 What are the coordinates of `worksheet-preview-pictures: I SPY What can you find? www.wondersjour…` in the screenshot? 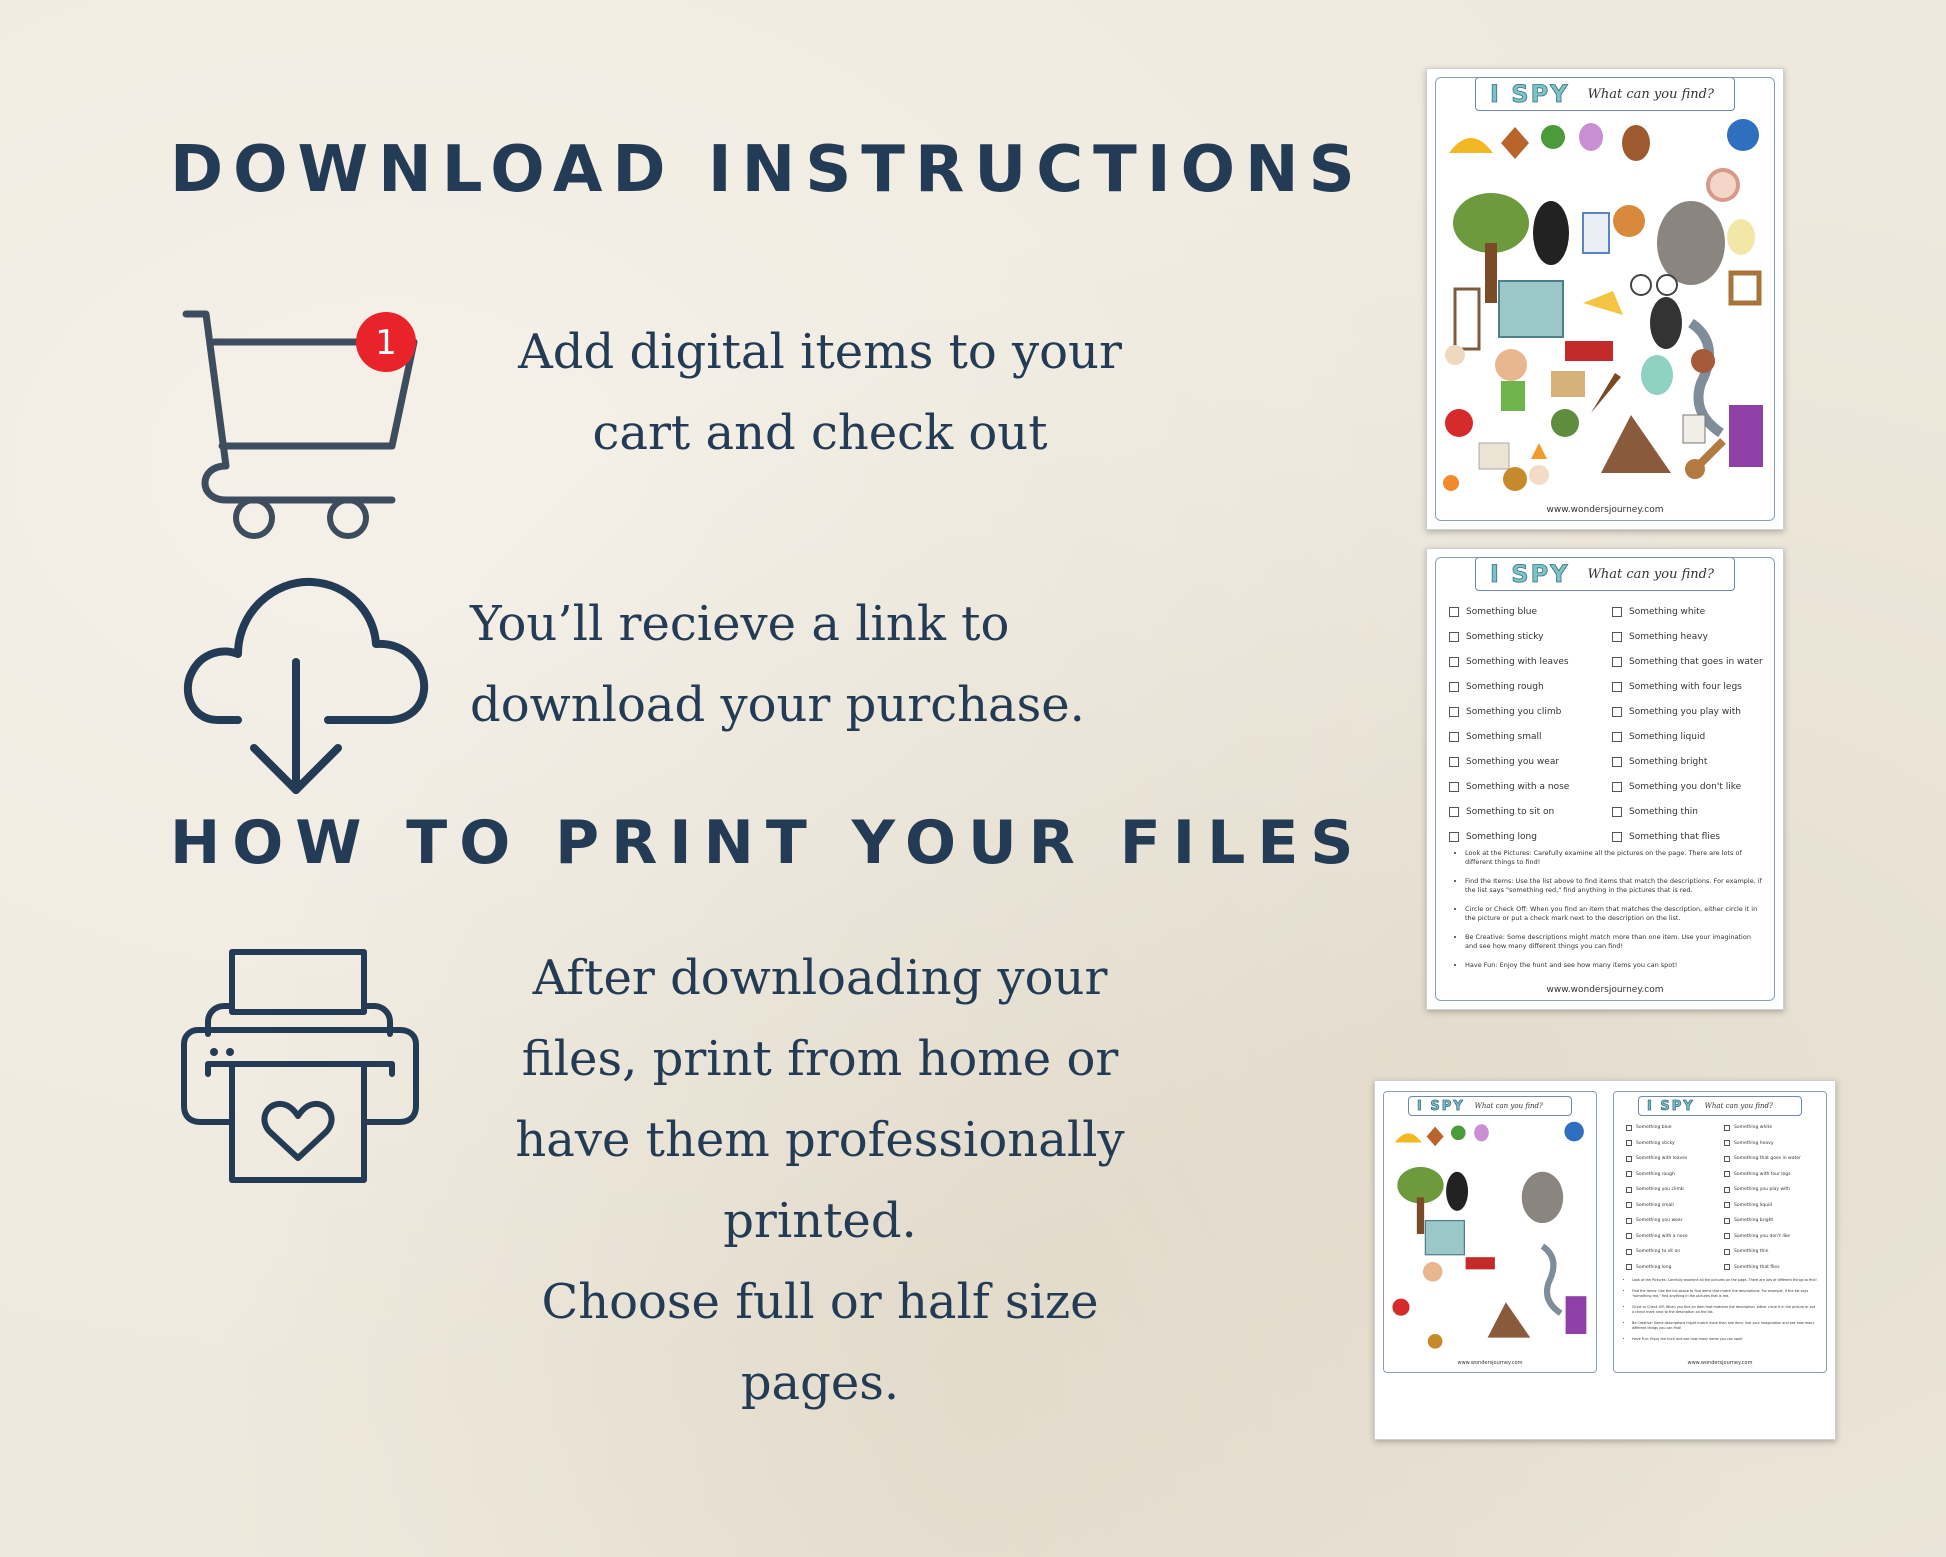 It's located at (1605, 299).